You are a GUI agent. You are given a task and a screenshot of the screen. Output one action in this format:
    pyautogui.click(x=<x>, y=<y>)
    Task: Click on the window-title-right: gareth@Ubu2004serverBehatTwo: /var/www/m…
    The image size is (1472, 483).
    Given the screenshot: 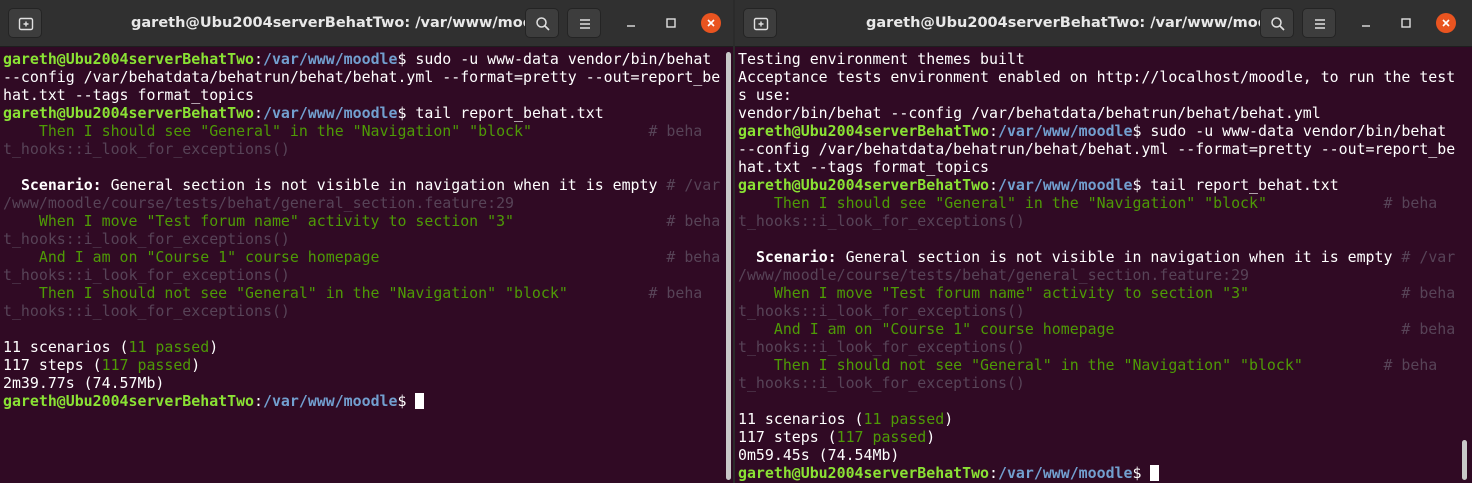 What is the action you would take?
    pyautogui.click(x=1079, y=23)
    